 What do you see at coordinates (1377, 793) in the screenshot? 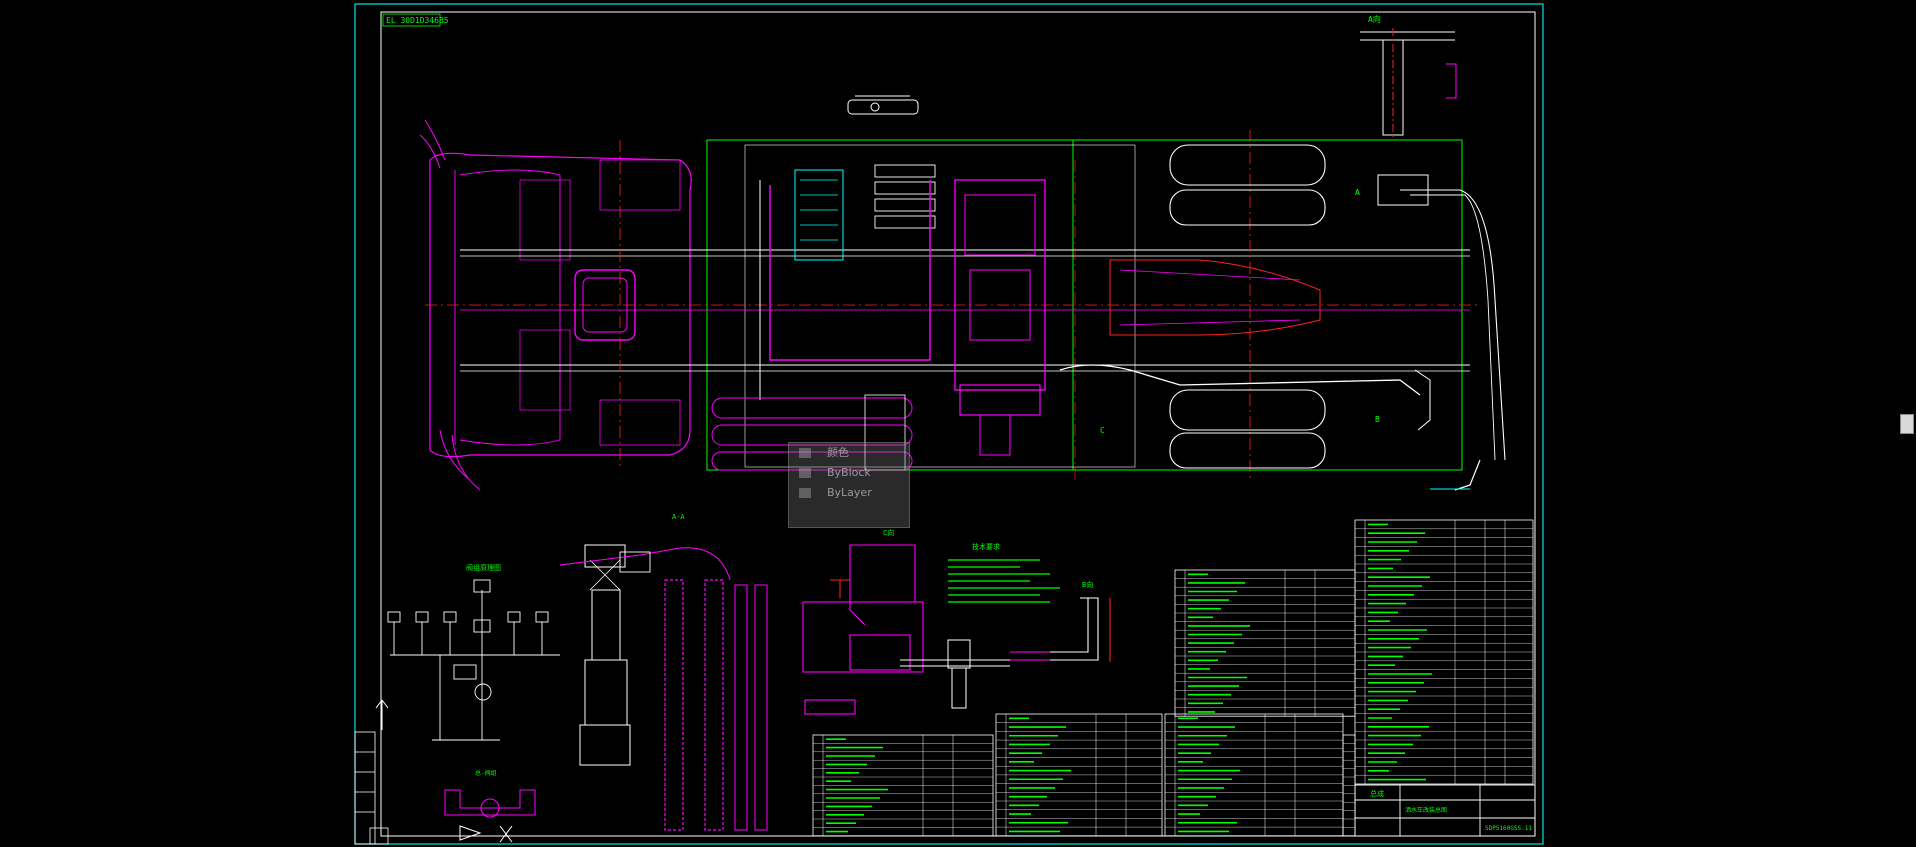
I see `title-block-company: 总成` at bounding box center [1377, 793].